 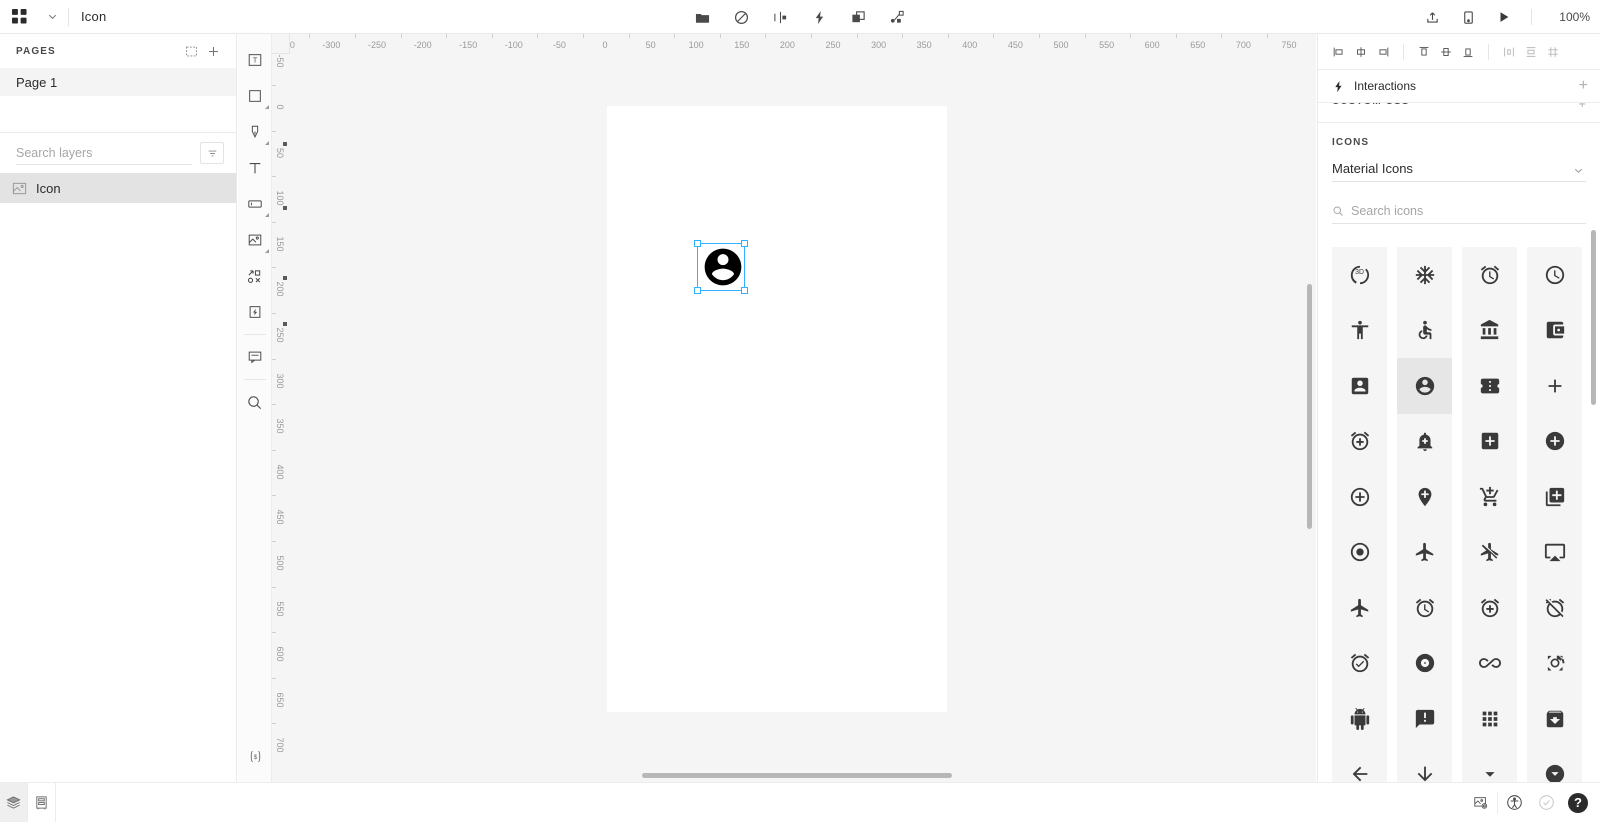 I want to click on collapse-frame-icon, so click(x=191, y=51).